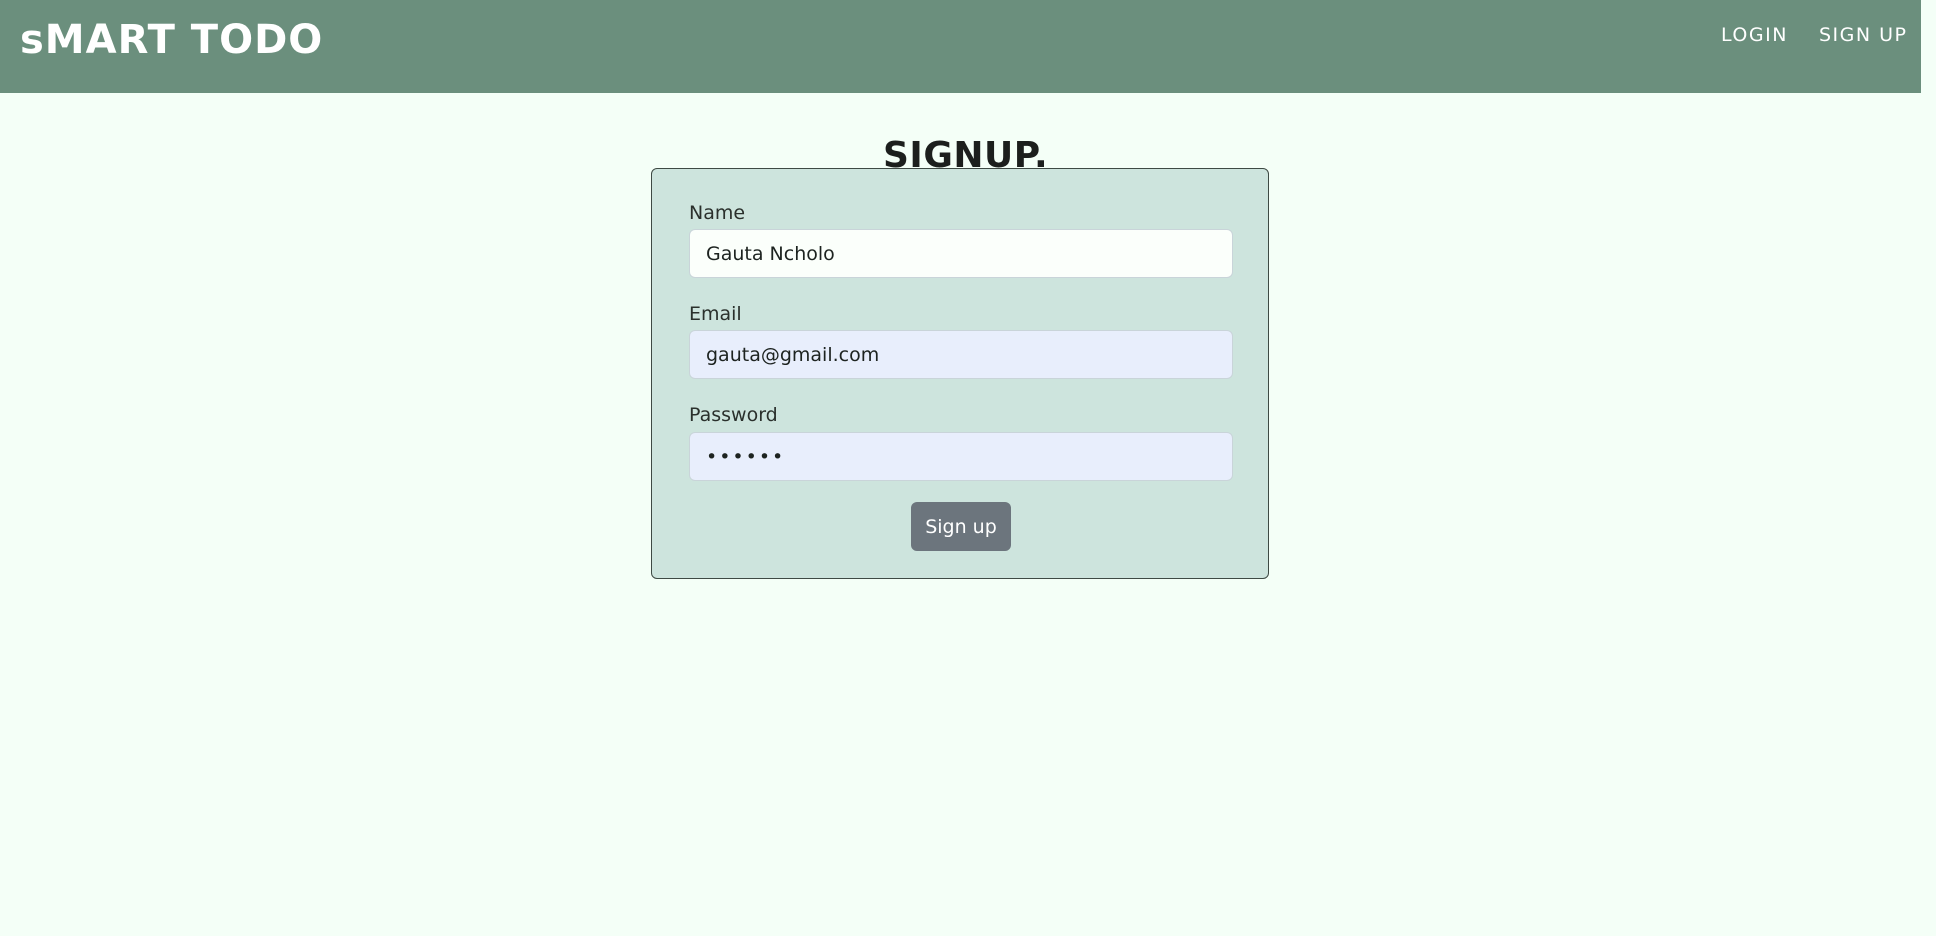  Describe the element at coordinates (961, 253) in the screenshot. I see `name-input` at that location.